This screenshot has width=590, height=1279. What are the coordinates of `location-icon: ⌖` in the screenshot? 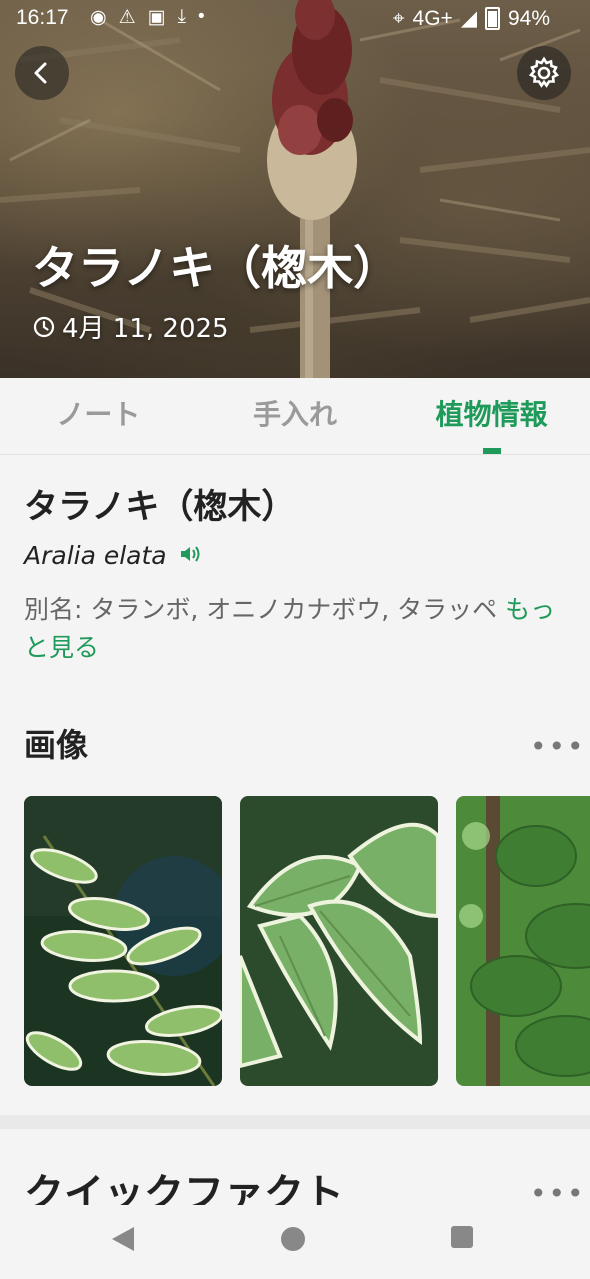 It's located at (398, 18).